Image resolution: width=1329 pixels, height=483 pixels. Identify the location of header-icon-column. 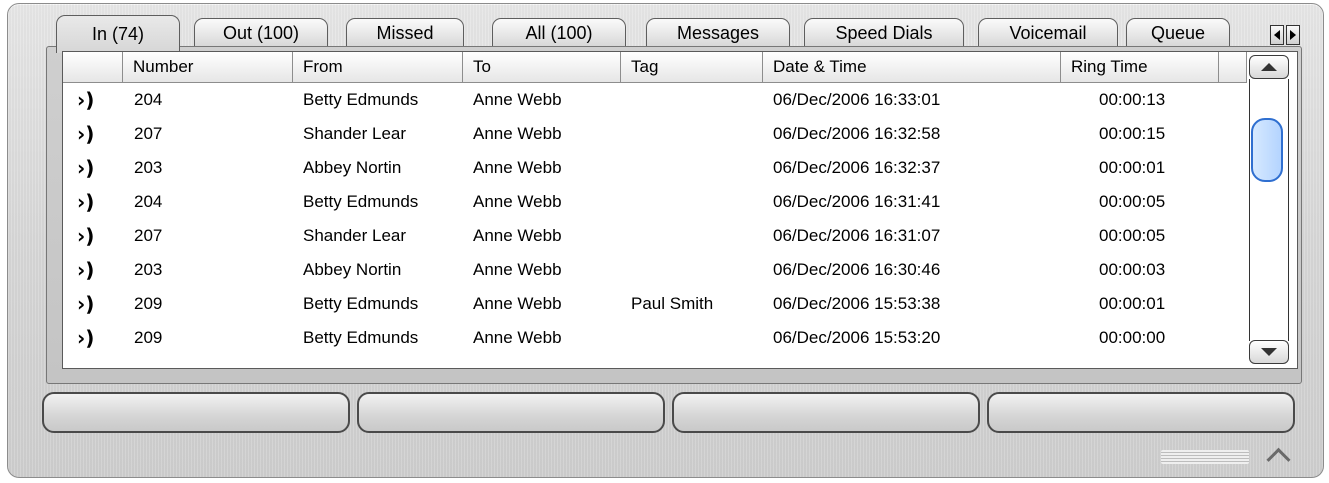
(93, 67).